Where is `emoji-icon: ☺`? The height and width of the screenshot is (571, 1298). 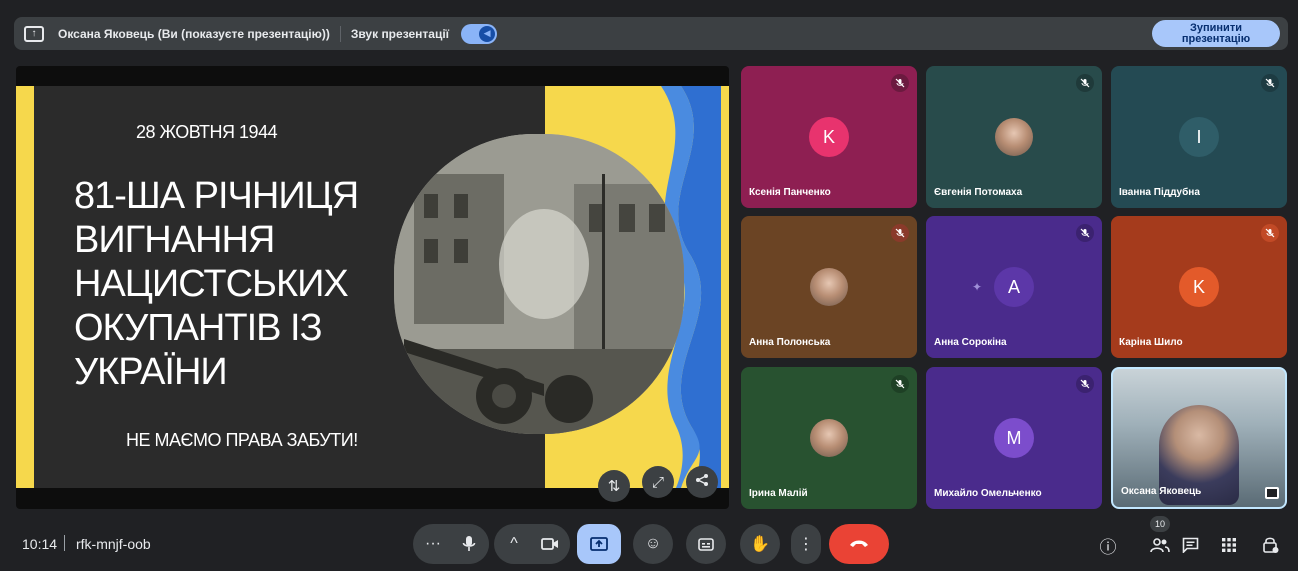 emoji-icon: ☺ is located at coordinates (653, 543).